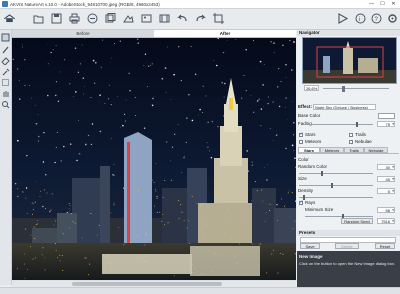  What do you see at coordinates (351, 141) in the screenshot?
I see `nebulae-checkbox` at bounding box center [351, 141].